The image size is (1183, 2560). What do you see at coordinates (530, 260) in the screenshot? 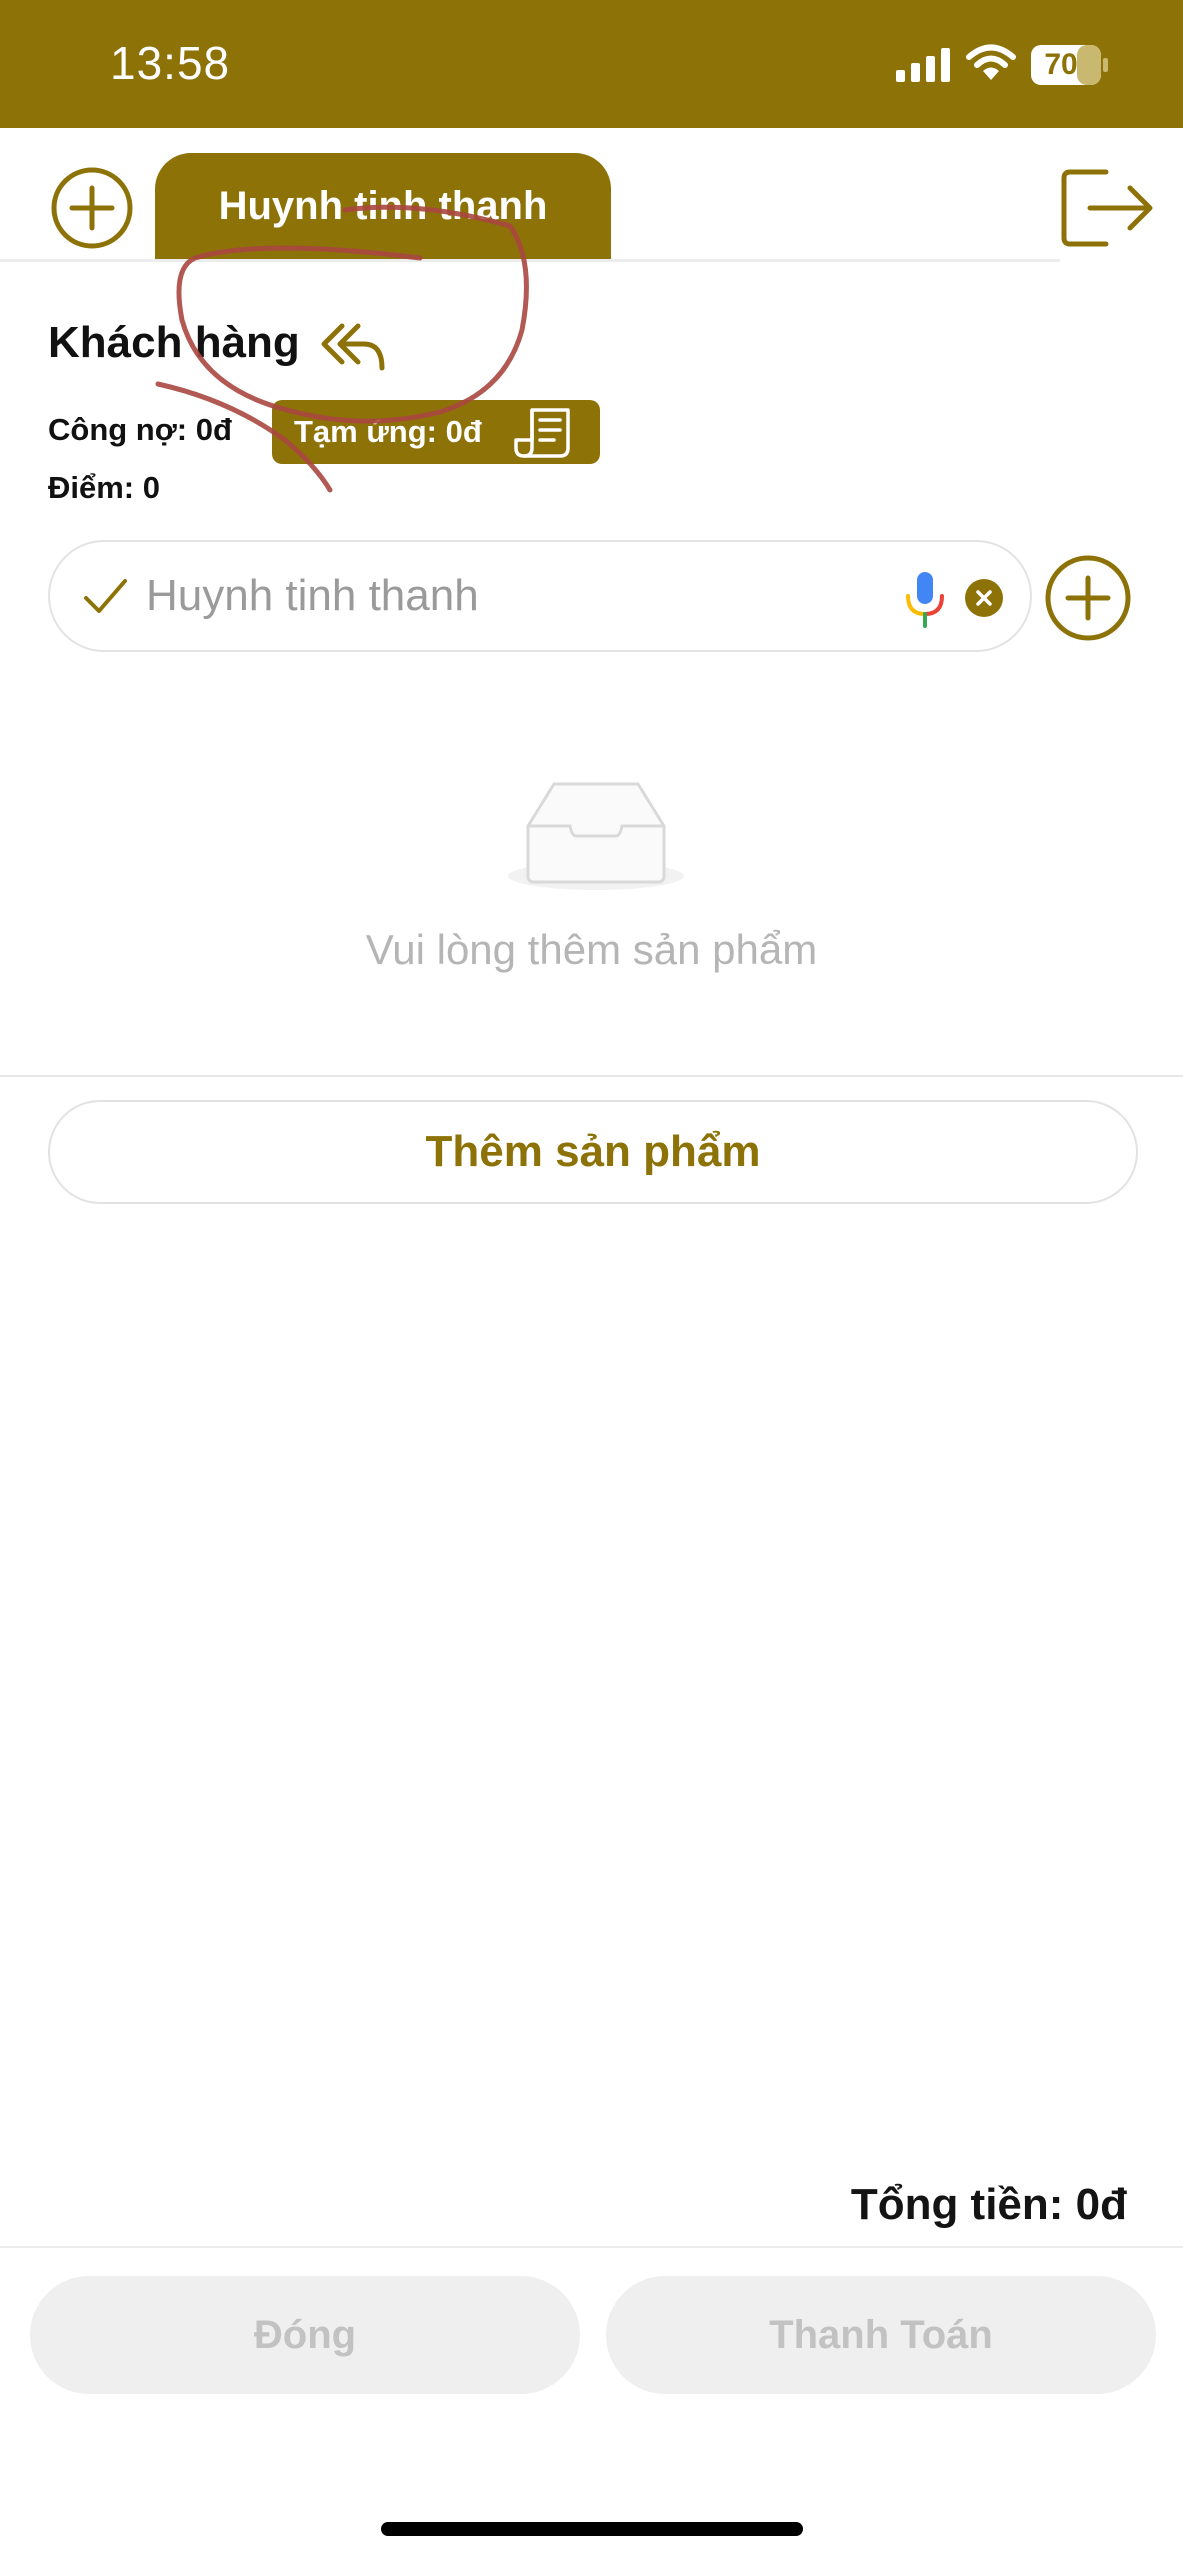
I see `tab-divider` at bounding box center [530, 260].